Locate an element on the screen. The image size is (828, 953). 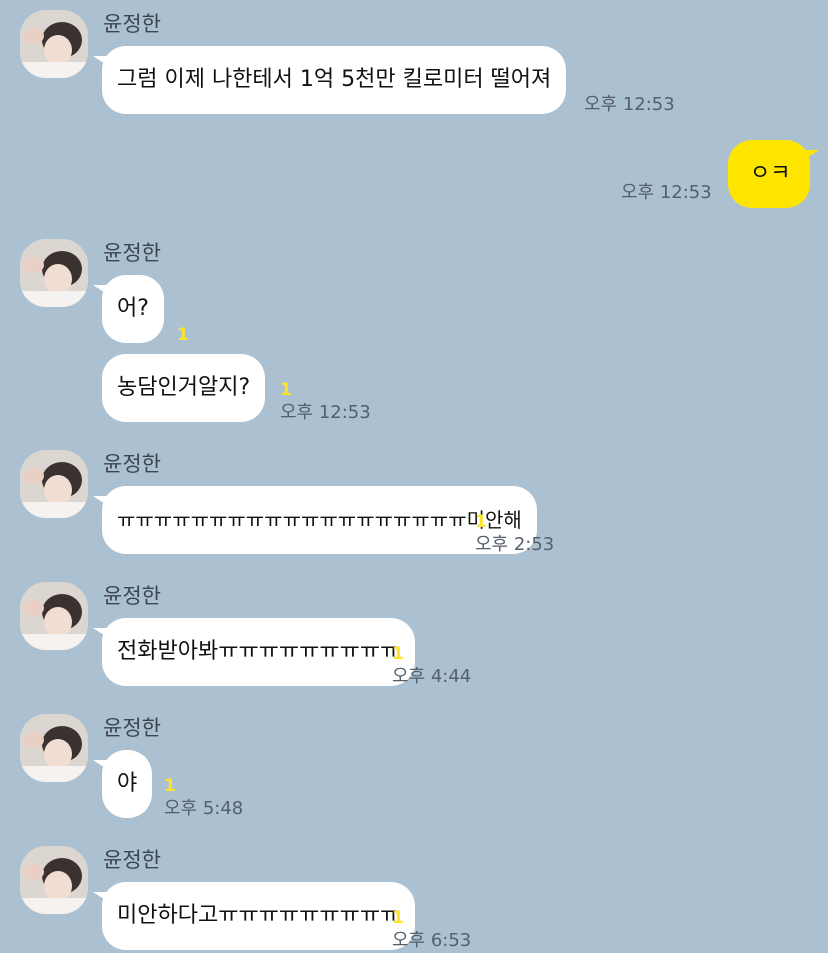
message-bubble: ㅠㅠㅠㅠㅠㅠㅠㅠㅠㅠㅠㅠㅠㅠㅠㅠㅠㅠㅠ미안해 is located at coordinates (315, 520).